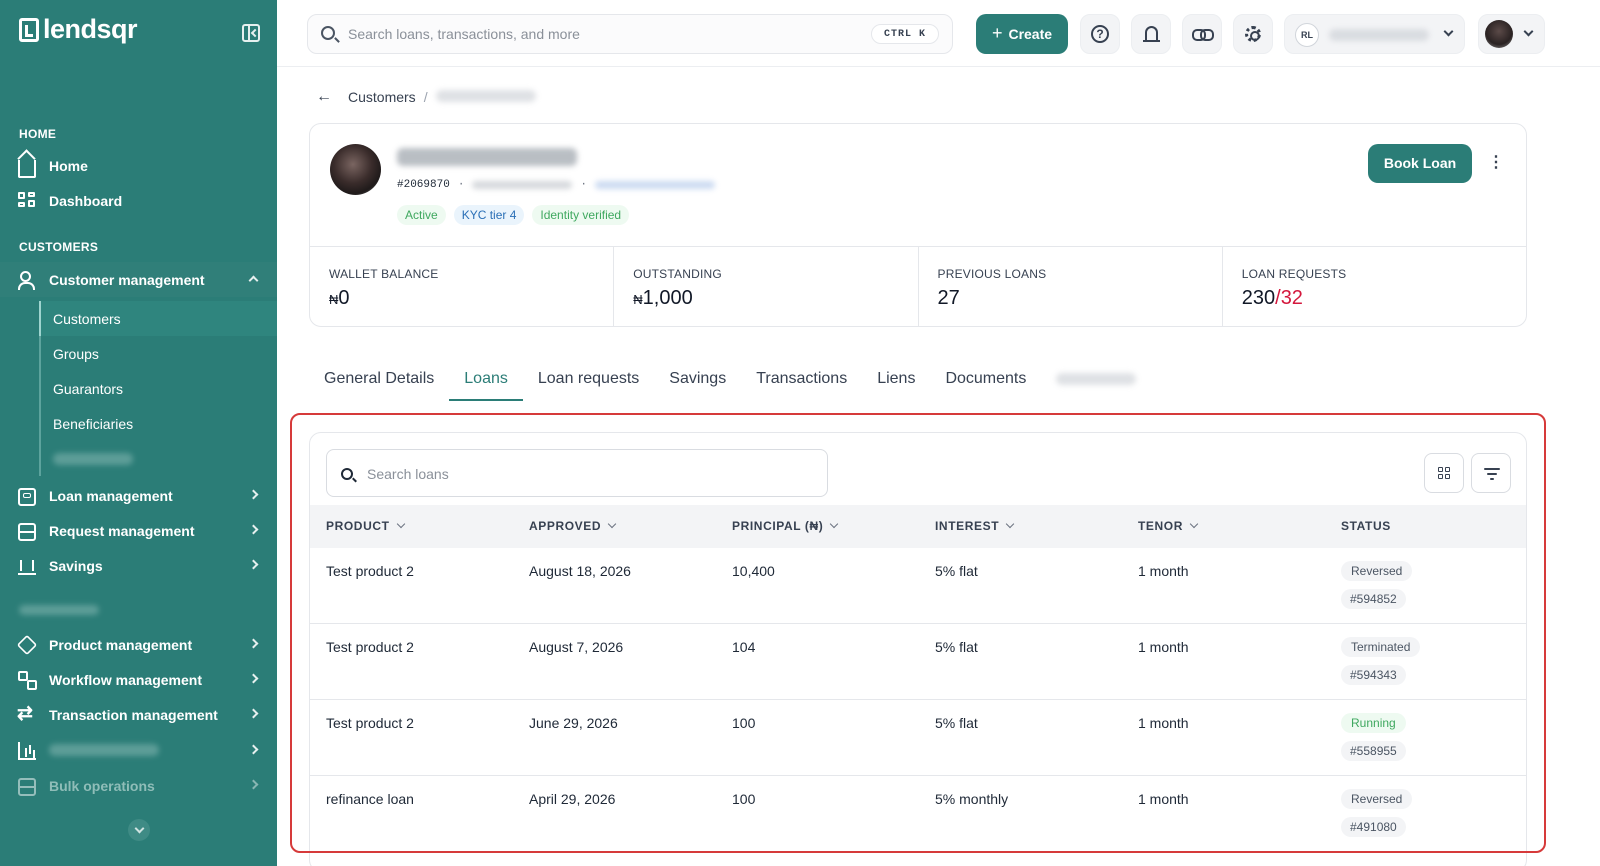 The image size is (1600, 866). I want to click on customer-name-redacted, so click(492, 157).